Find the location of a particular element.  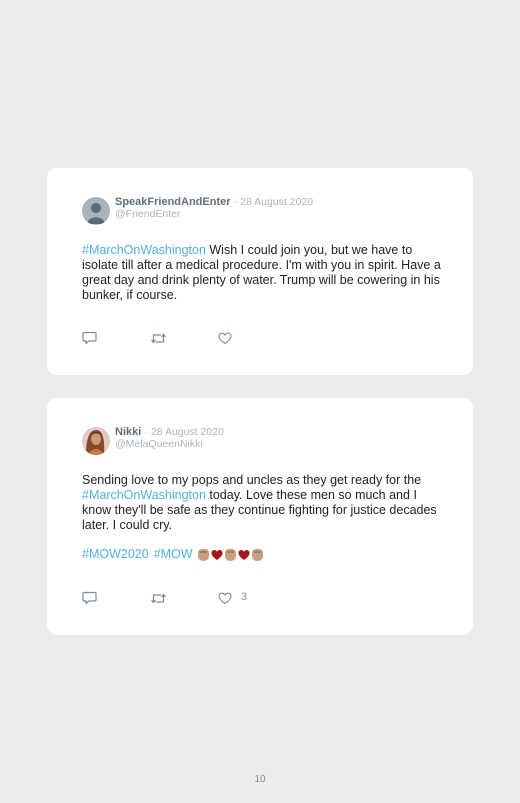

hashtag-link: #MOW is located at coordinates (173, 554).